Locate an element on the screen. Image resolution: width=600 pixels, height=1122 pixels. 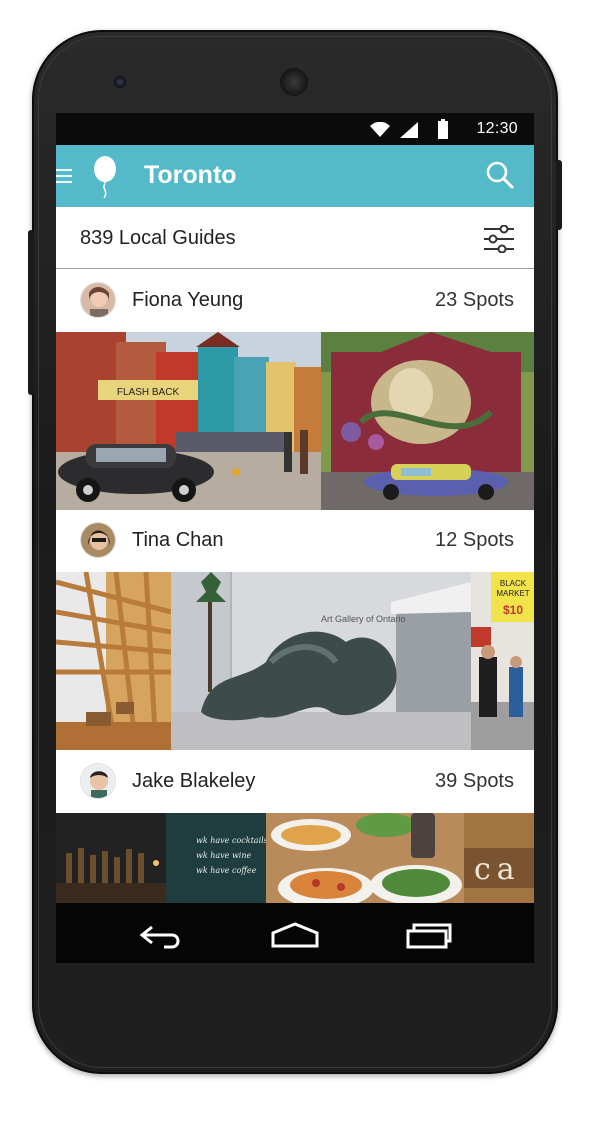
market-sign-2: MARKET is located at coordinates (512, 593).